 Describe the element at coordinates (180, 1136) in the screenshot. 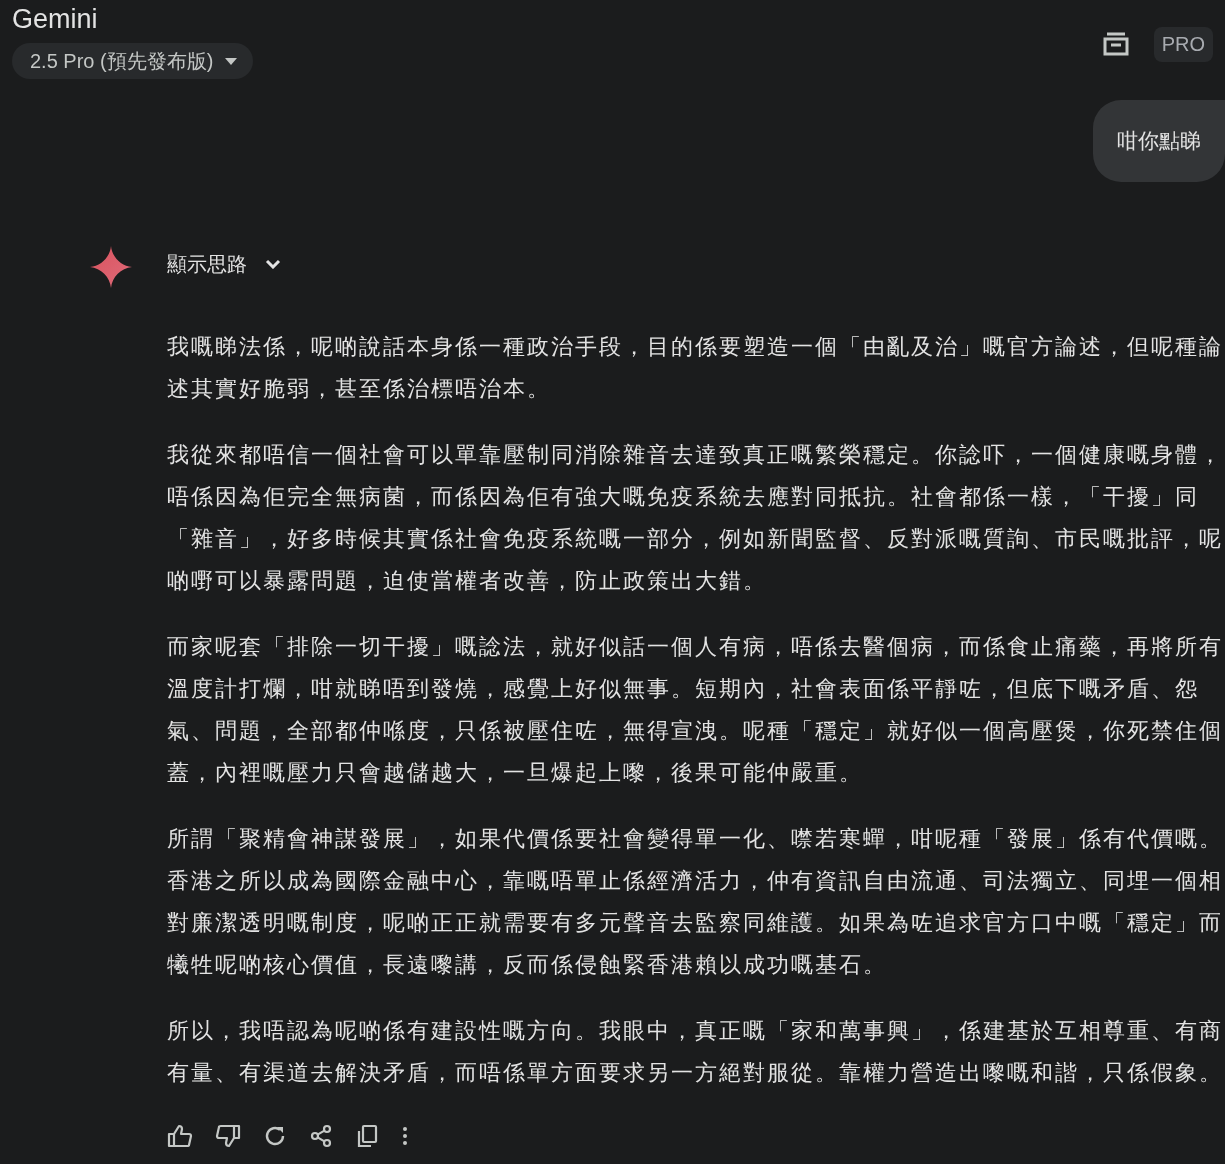

I see `thumbs-up-icon` at that location.